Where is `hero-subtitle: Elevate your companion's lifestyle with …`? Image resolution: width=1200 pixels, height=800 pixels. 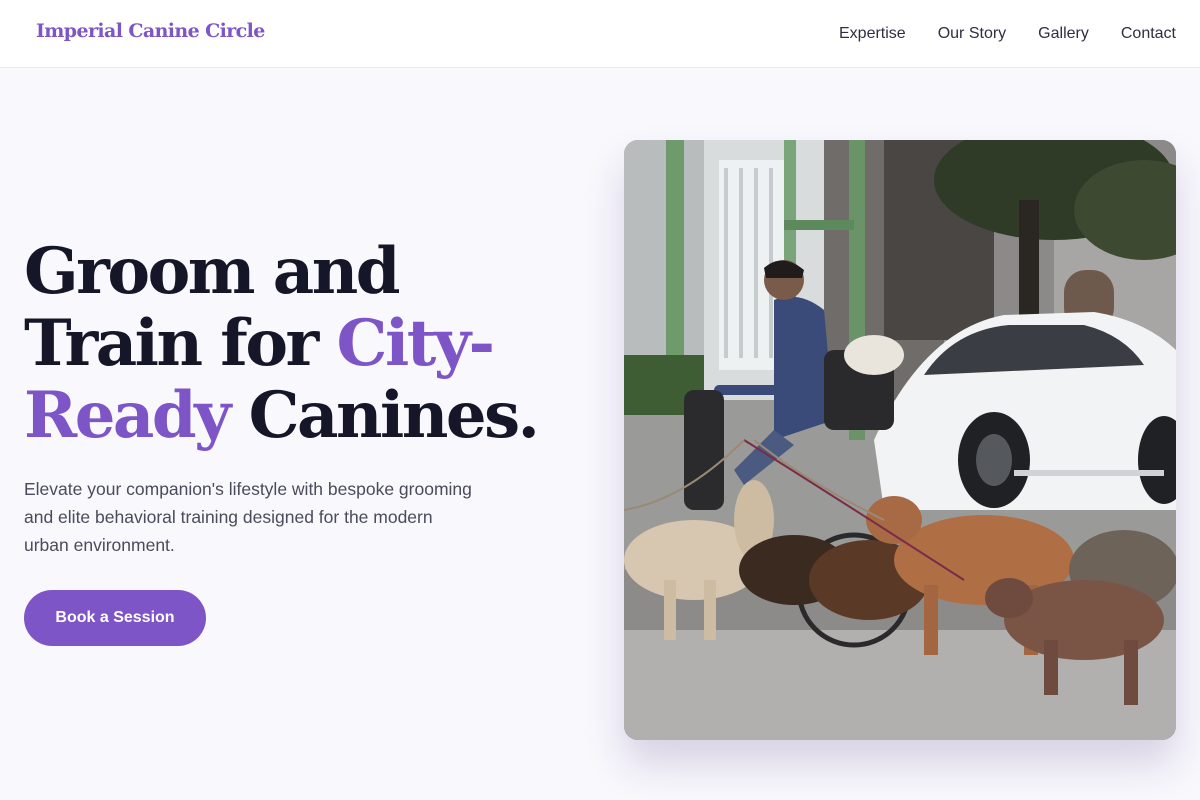 hero-subtitle: Elevate your companion's lifestyle with … is located at coordinates (248, 517).